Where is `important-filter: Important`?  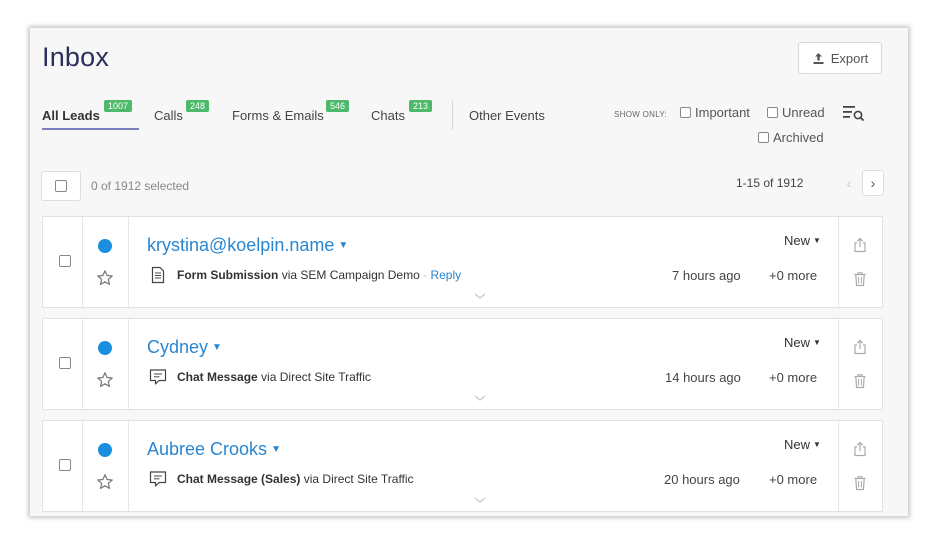
important-filter: Important is located at coordinates (715, 112).